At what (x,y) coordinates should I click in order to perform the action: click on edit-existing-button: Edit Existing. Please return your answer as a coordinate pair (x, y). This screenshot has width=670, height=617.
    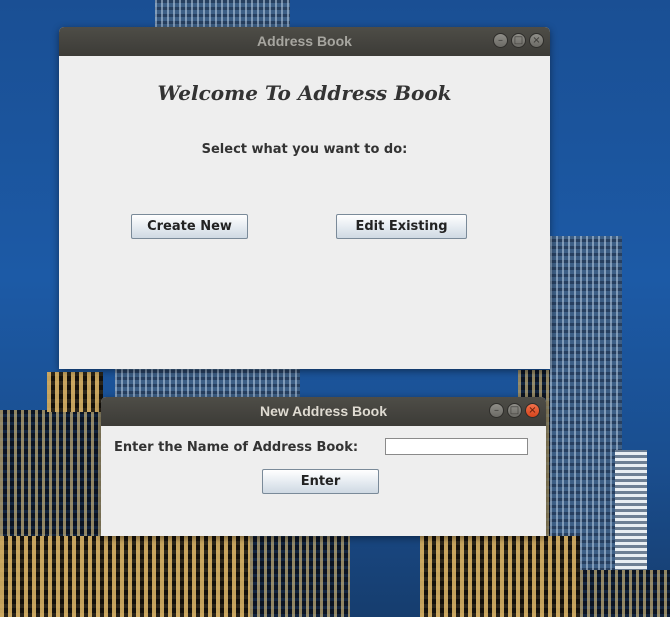
    Looking at the image, I should click on (401, 226).